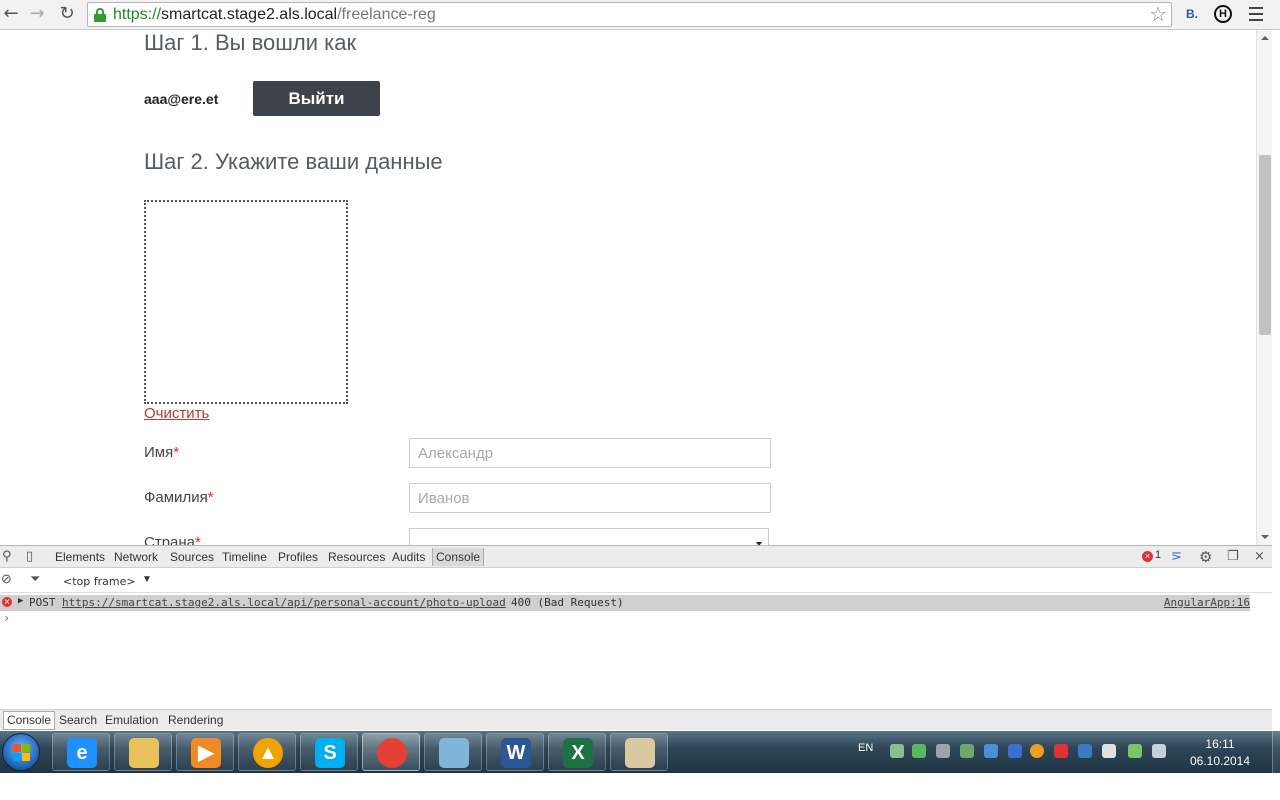 The width and height of the screenshot is (1280, 800). What do you see at coordinates (1259, 557) in the screenshot?
I see `close-icon: ×` at bounding box center [1259, 557].